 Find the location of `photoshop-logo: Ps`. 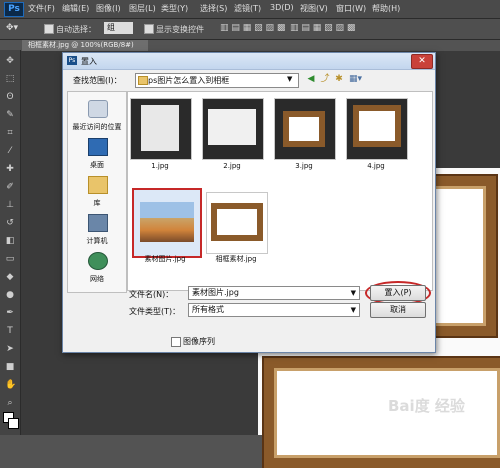

photoshop-logo: Ps is located at coordinates (14, 9).